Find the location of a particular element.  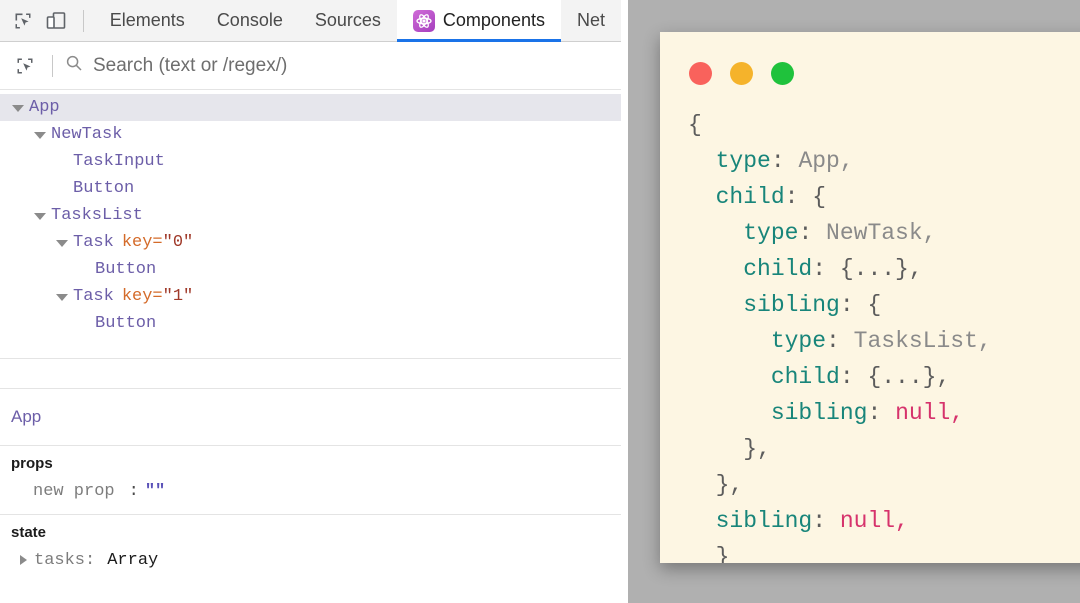

device-toolbar-icon is located at coordinates (55, 21).